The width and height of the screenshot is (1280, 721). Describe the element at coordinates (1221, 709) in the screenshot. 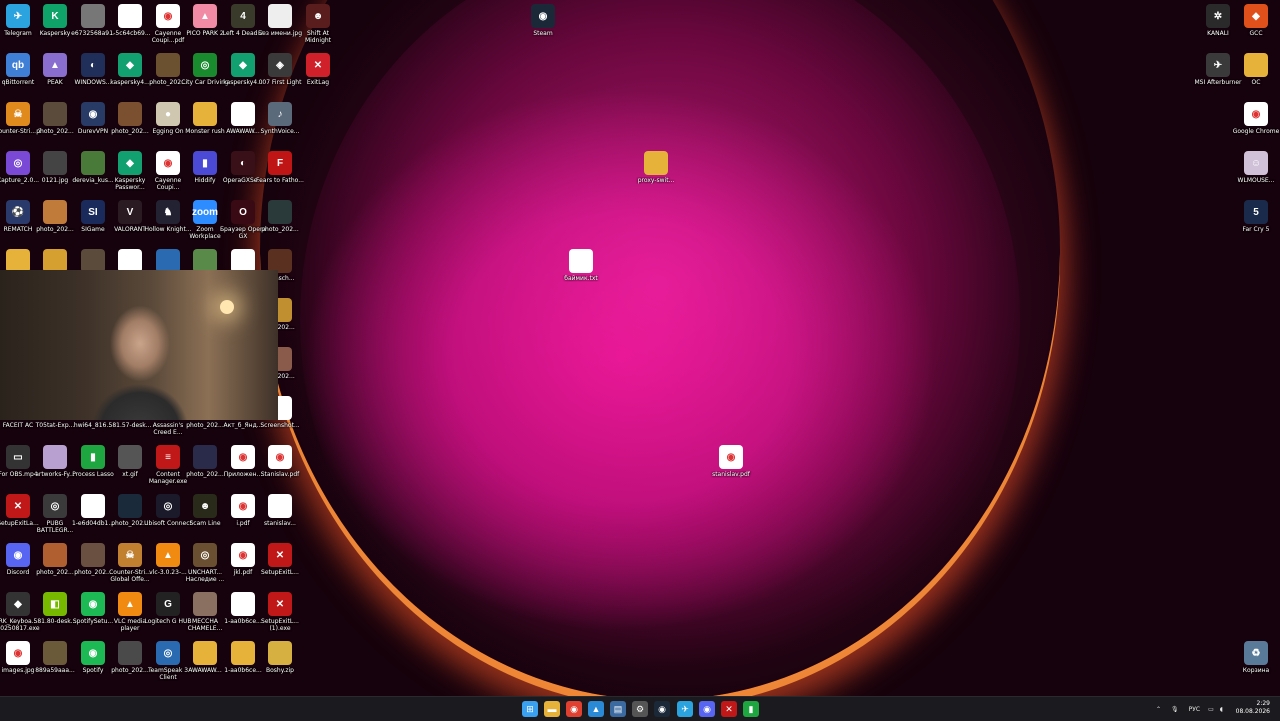

I see `volume-icon: ◖` at that location.